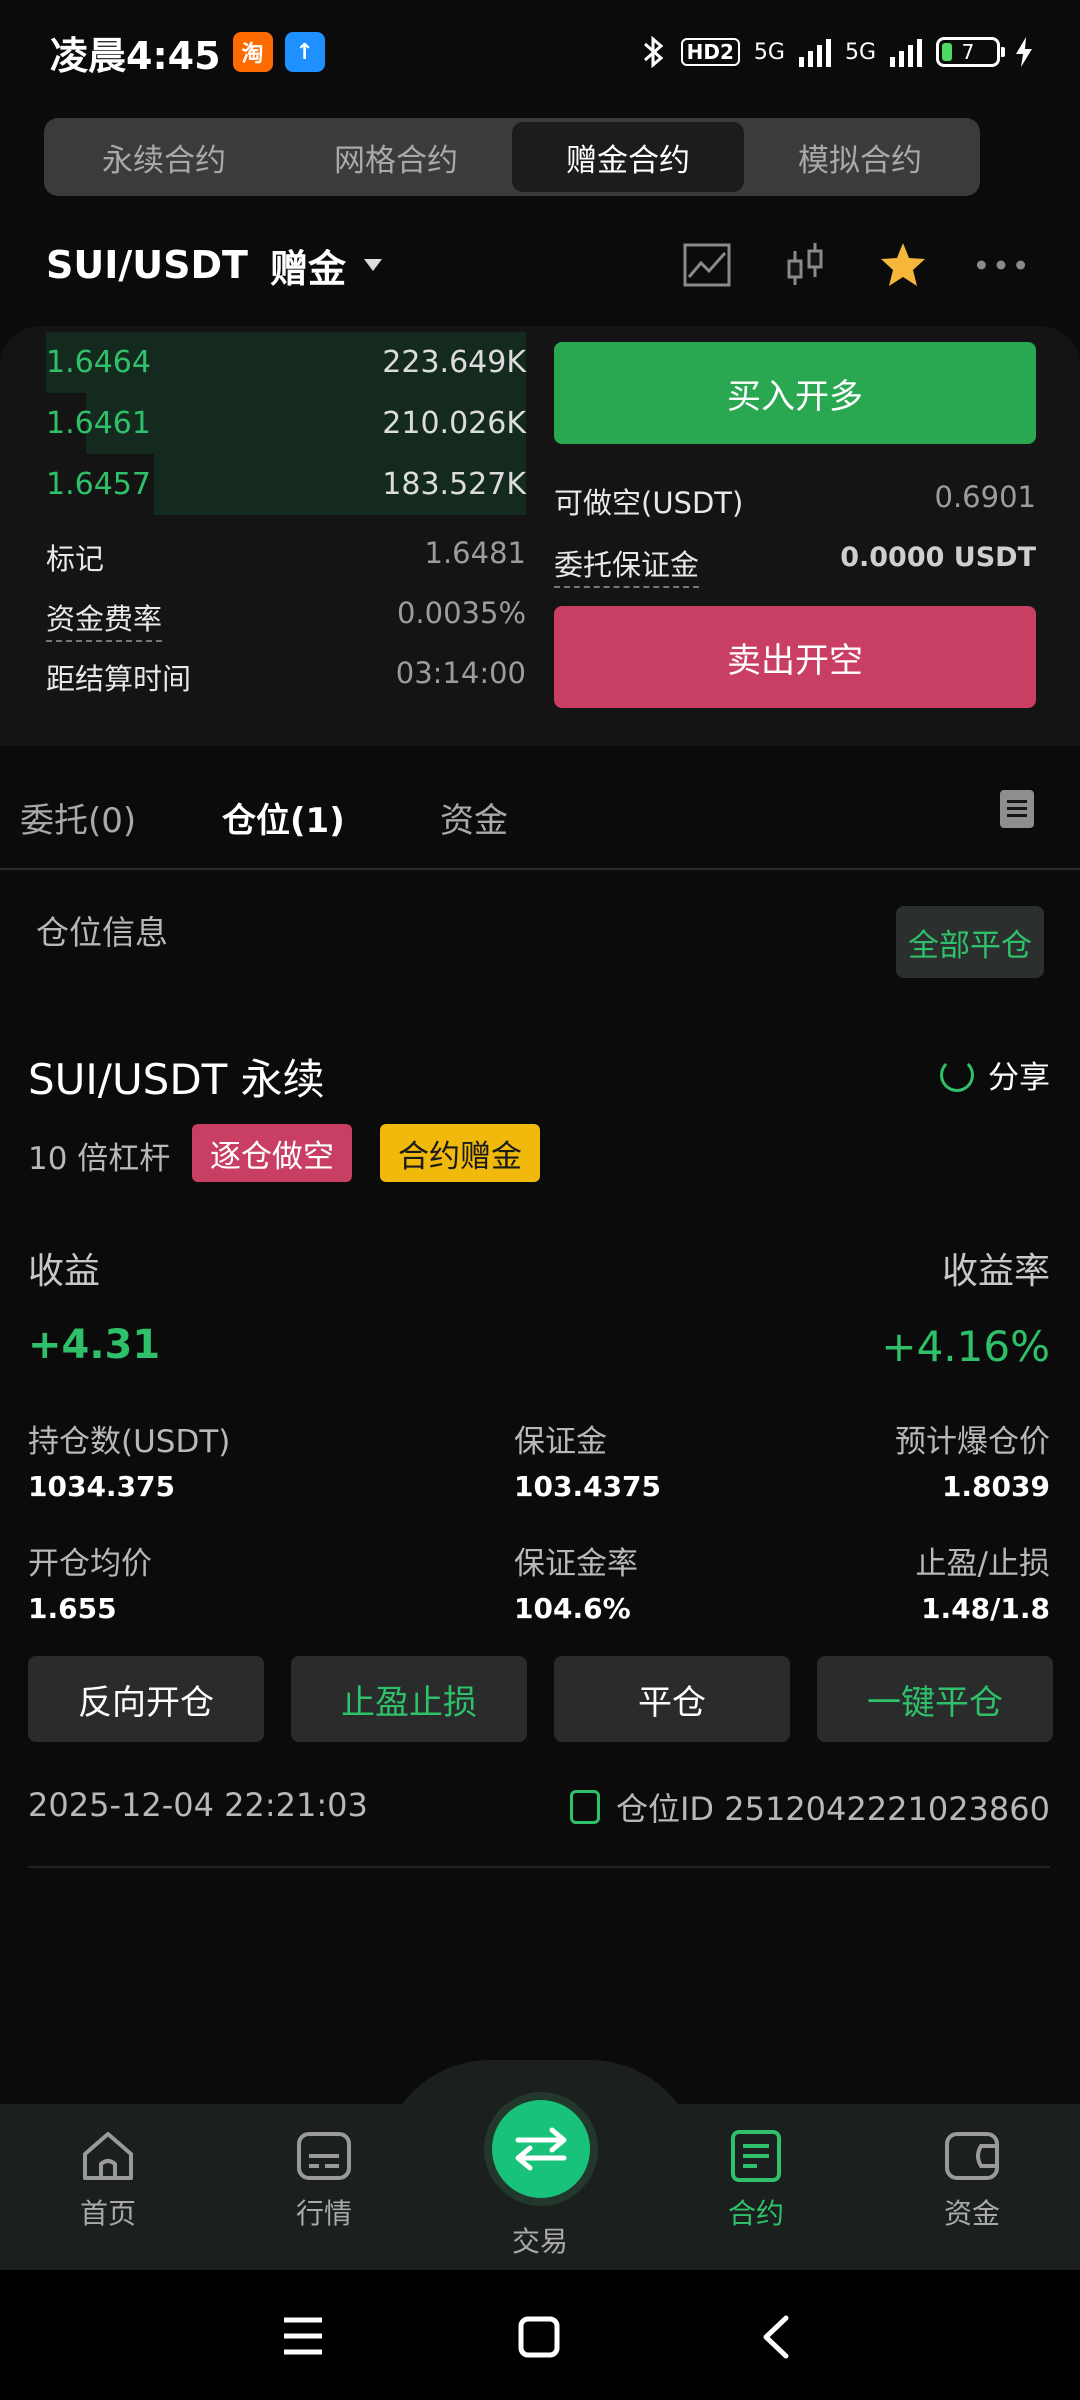 This screenshot has width=1080, height=2400. Describe the element at coordinates (102, 932) in the screenshot. I see `position-info-title: 仓位信息` at that location.